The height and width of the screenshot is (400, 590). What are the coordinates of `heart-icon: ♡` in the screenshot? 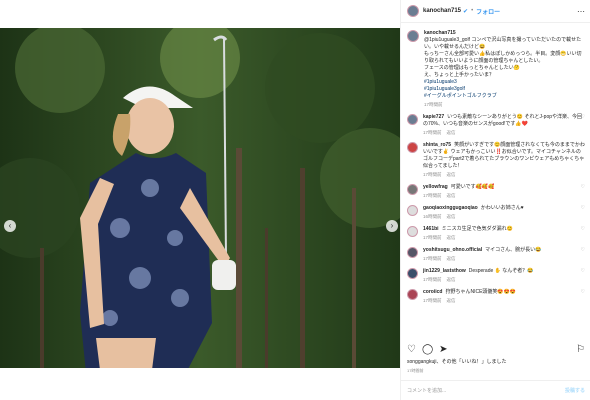 It's located at (411, 349).